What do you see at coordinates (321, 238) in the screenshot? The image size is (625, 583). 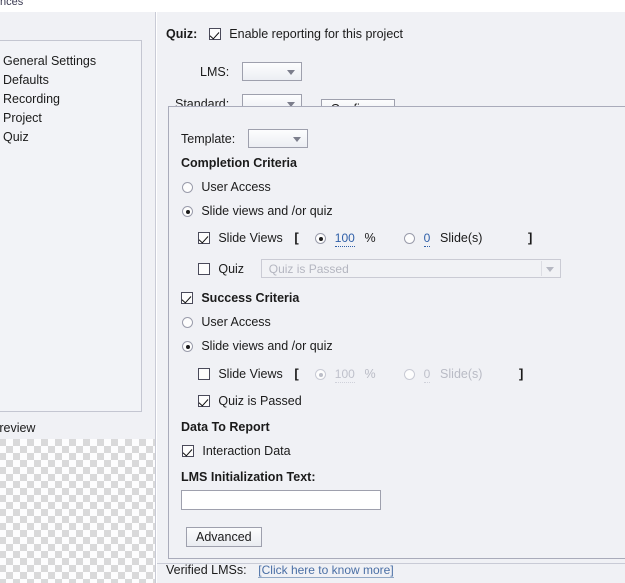 I see `completion-percent-radio` at bounding box center [321, 238].